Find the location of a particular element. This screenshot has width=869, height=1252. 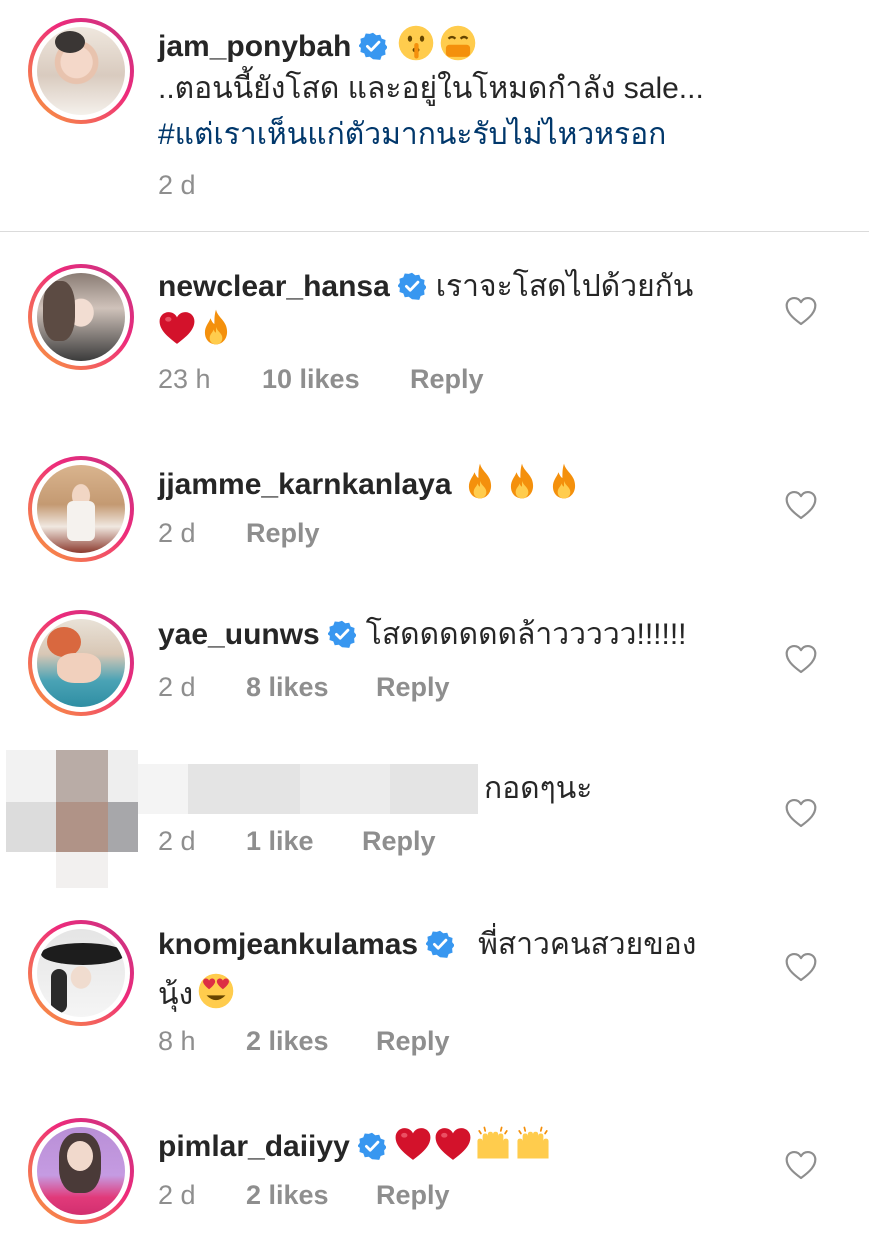

likes-count: 1 like is located at coordinates (280, 841).